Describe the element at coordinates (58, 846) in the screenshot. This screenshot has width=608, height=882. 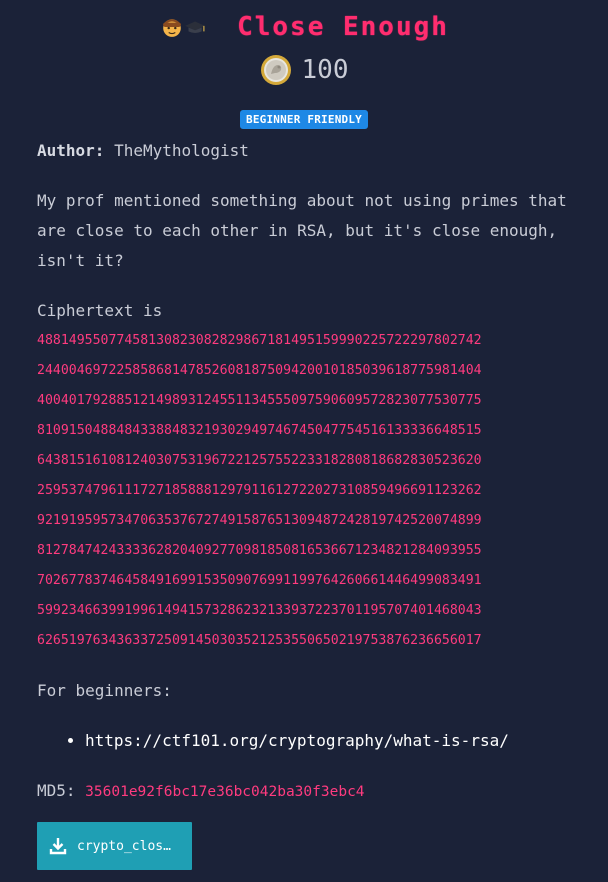
I see `download-icon` at that location.